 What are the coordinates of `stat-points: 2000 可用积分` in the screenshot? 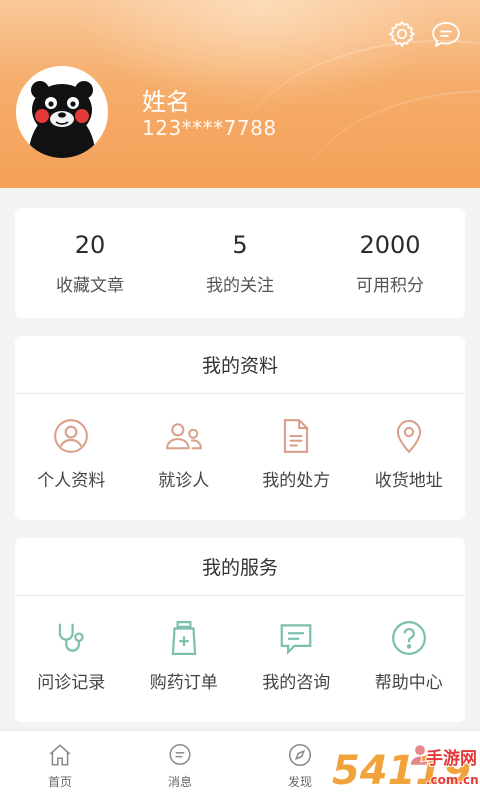 It's located at (390, 263).